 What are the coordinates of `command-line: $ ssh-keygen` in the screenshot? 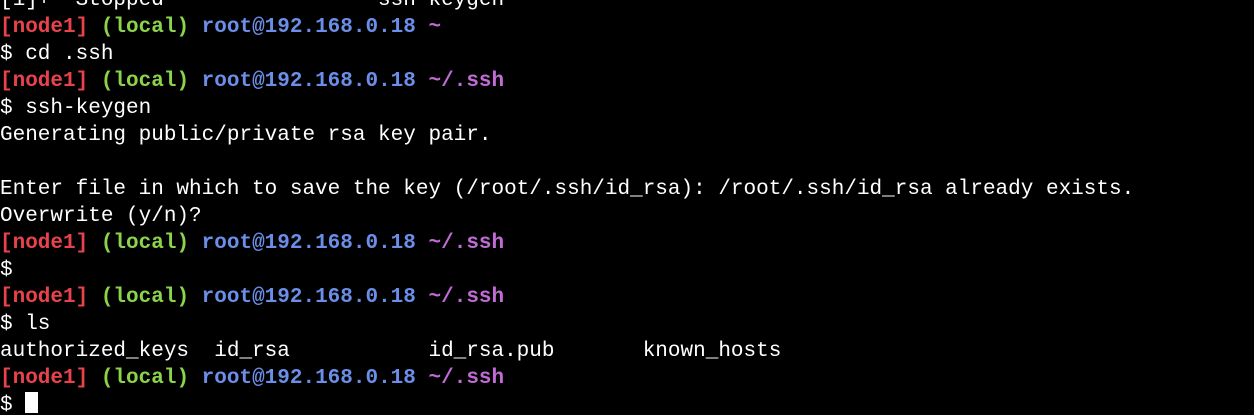 It's located at (627, 108).